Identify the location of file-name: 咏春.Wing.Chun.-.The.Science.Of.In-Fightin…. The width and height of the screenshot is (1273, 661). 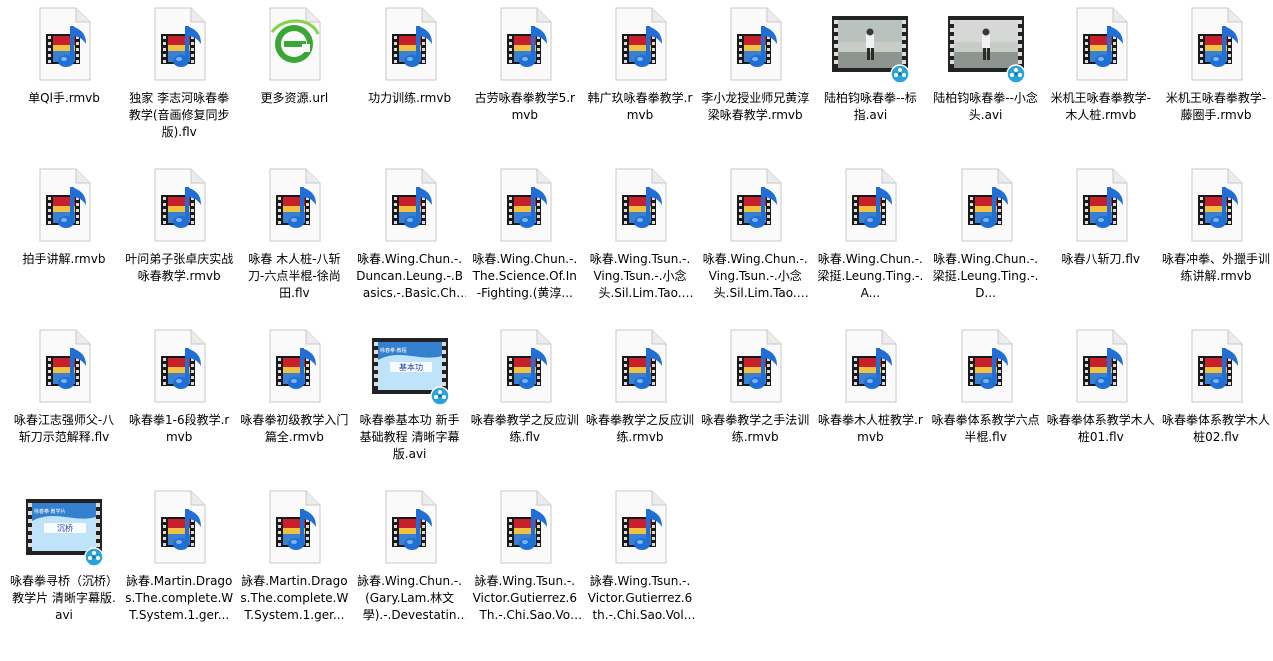
(525, 276).